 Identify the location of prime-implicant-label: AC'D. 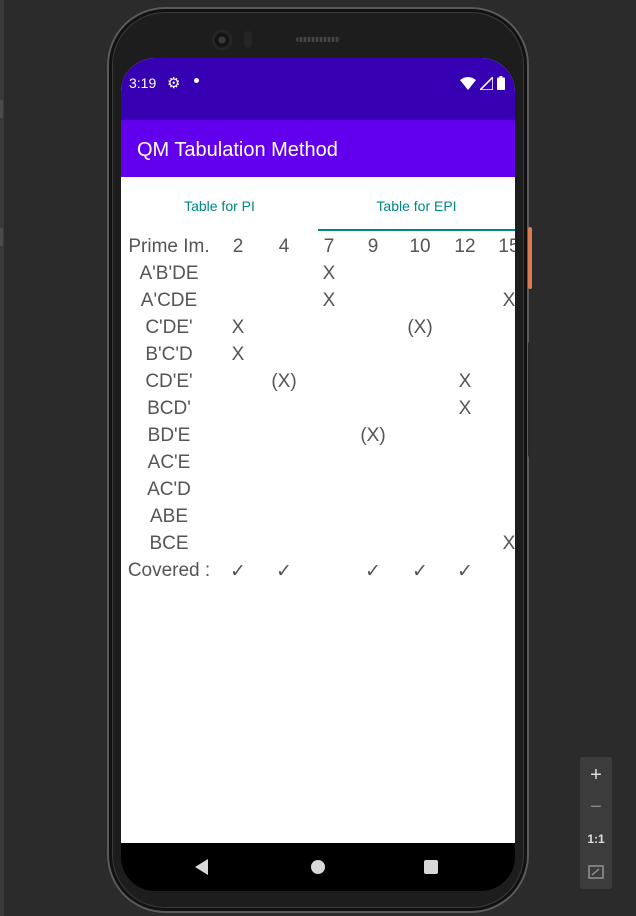
(169, 489).